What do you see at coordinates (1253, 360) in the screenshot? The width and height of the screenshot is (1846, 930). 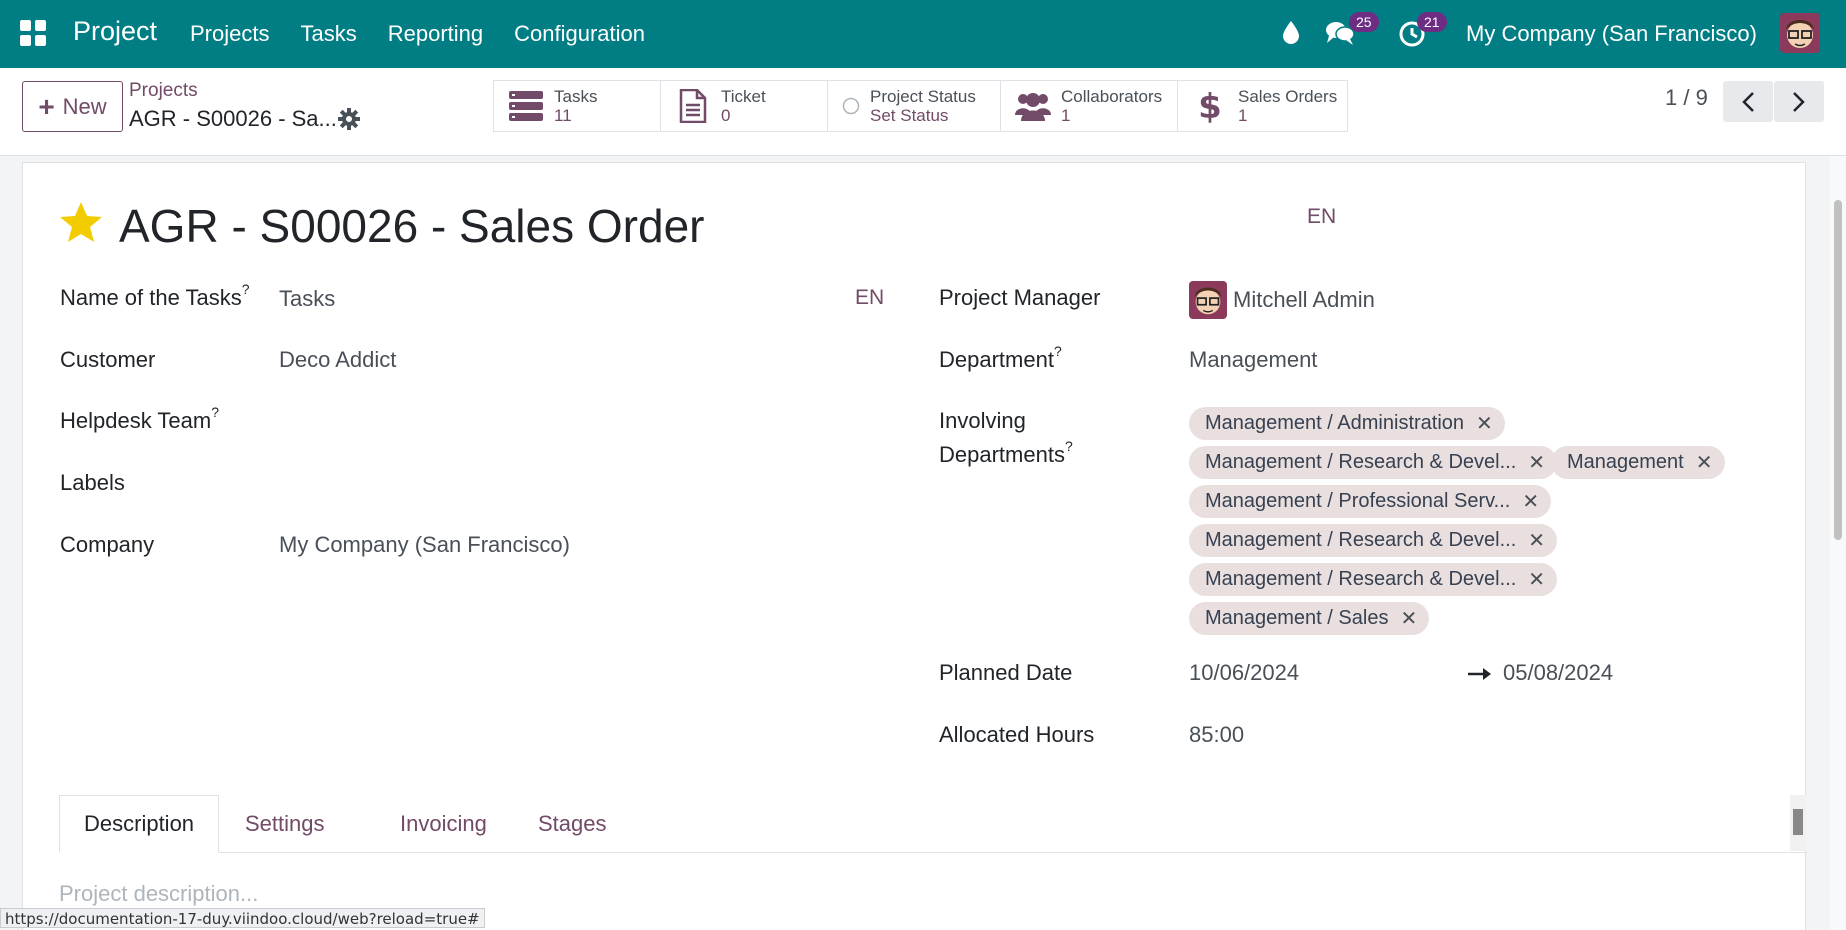 I see `department-field: Management` at bounding box center [1253, 360].